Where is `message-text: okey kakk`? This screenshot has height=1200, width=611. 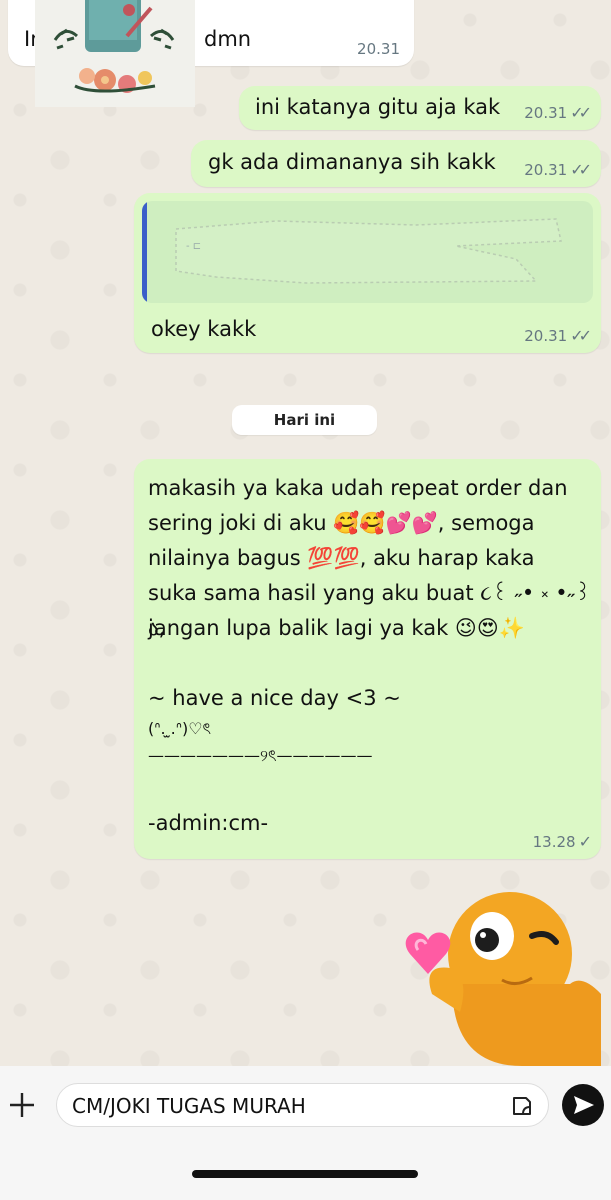
message-text: okey kakk is located at coordinates (204, 329).